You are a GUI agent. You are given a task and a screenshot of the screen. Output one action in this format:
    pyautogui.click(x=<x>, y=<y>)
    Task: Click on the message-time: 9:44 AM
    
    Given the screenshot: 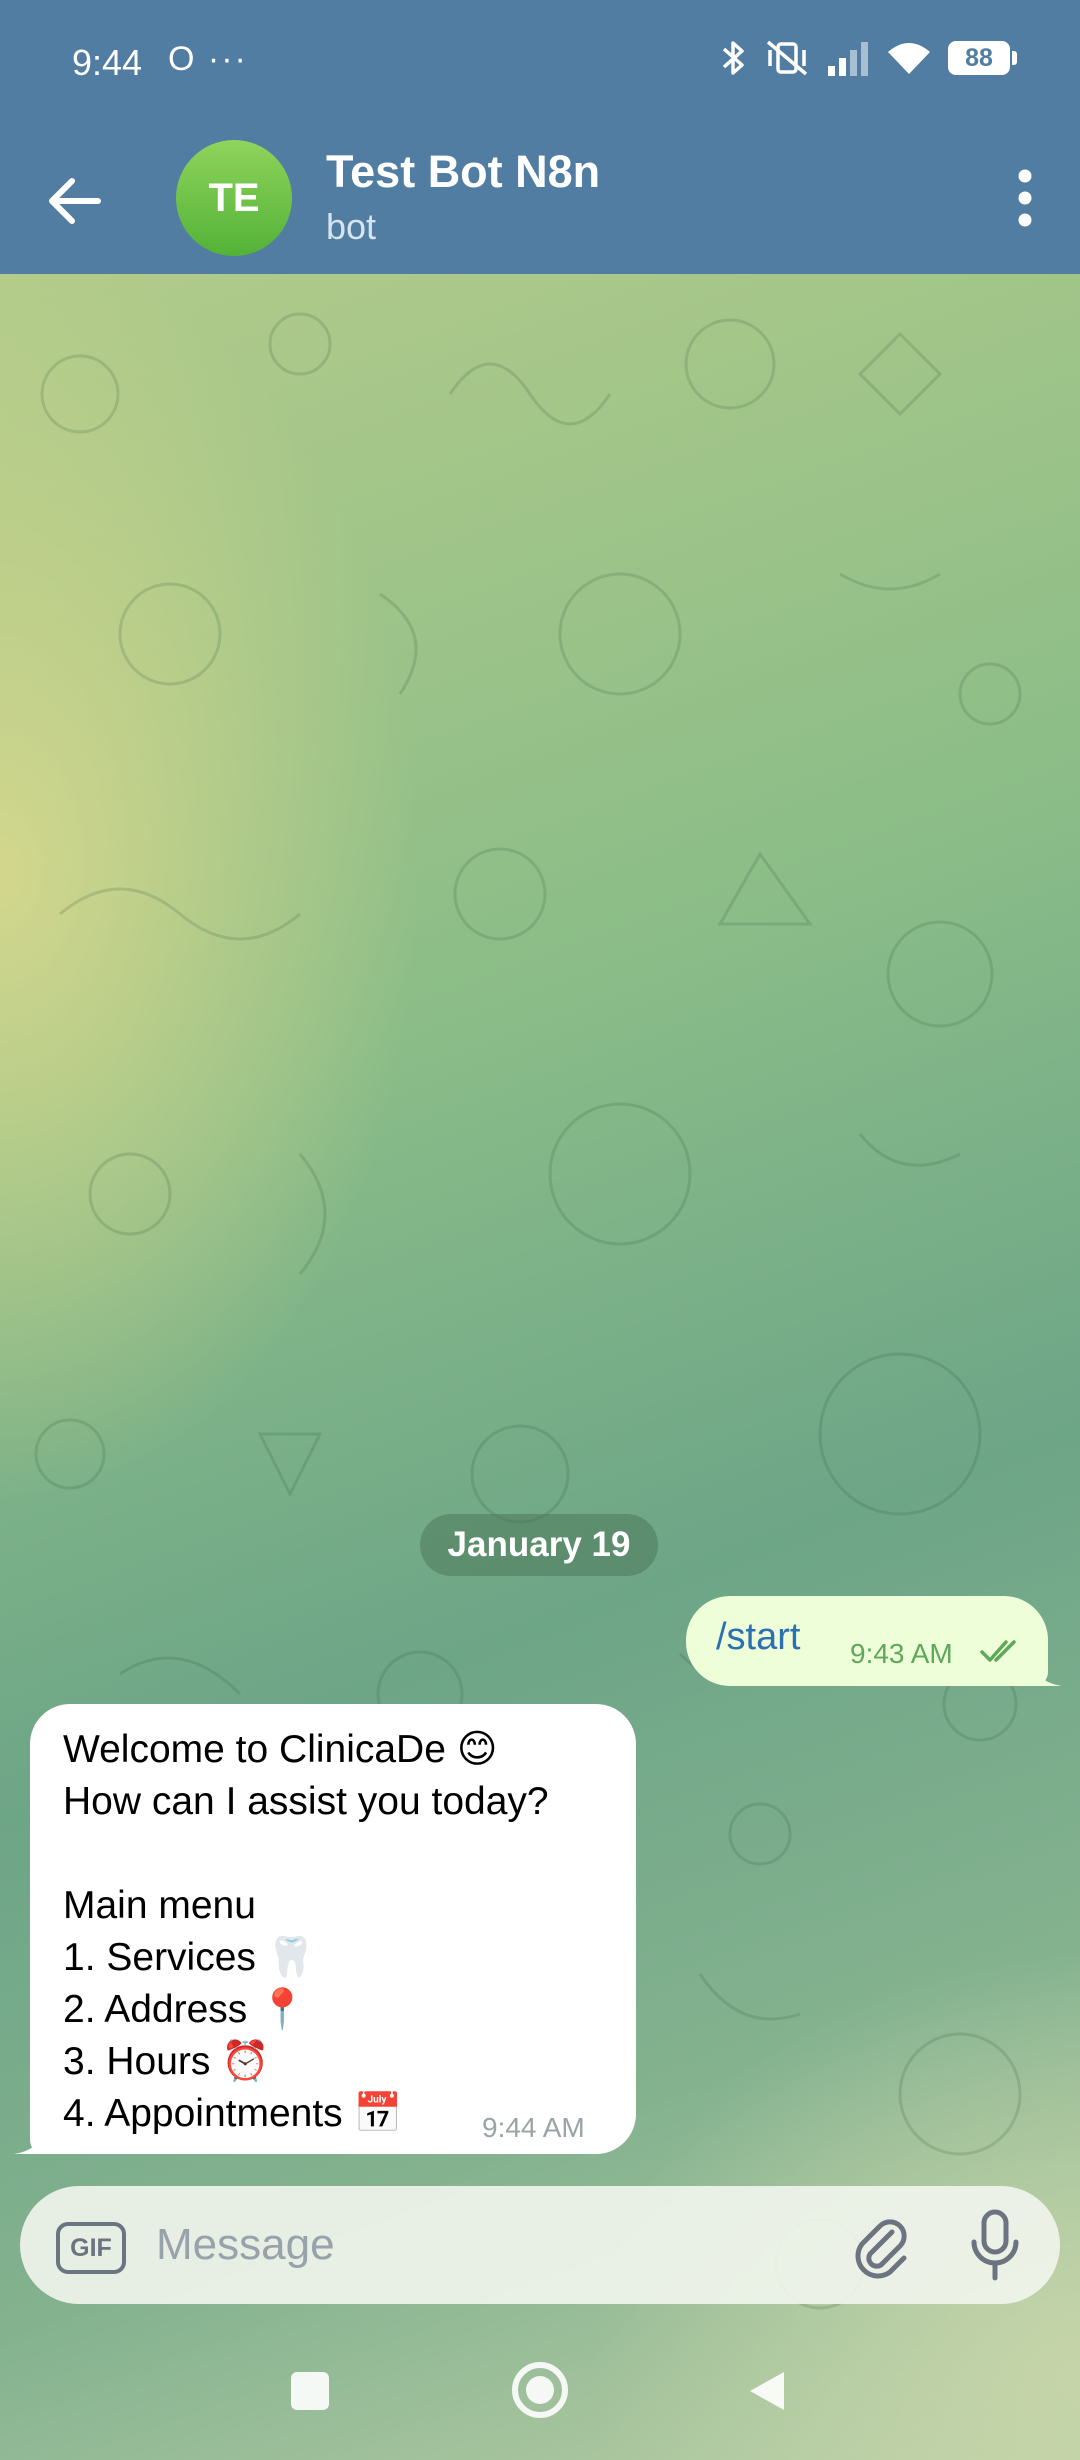 What is the action you would take?
    pyautogui.click(x=533, y=2127)
    